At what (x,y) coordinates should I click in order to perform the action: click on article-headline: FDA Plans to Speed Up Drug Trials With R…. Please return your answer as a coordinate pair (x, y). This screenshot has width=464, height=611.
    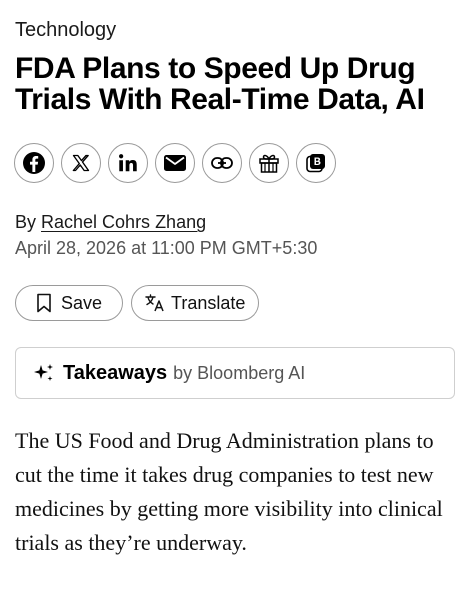
    Looking at the image, I should click on (220, 84).